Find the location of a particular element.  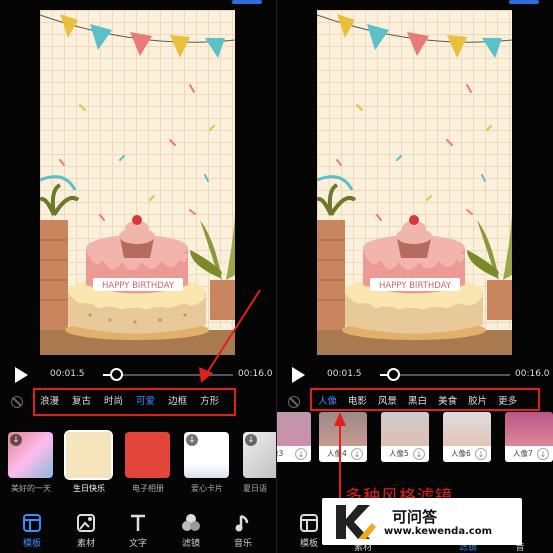

template-label-3: 电子相册 is located at coordinates (148, 488).